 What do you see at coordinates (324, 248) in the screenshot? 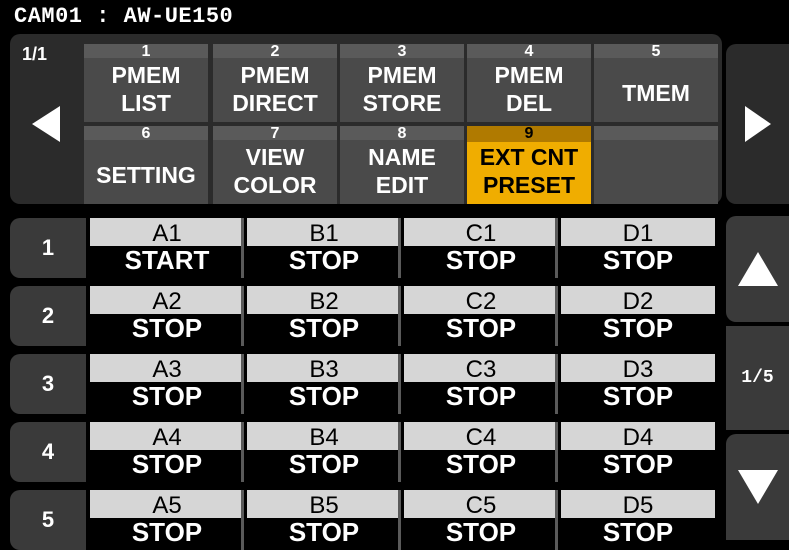
I see `preset-cell-b1: B1 STOP` at bounding box center [324, 248].